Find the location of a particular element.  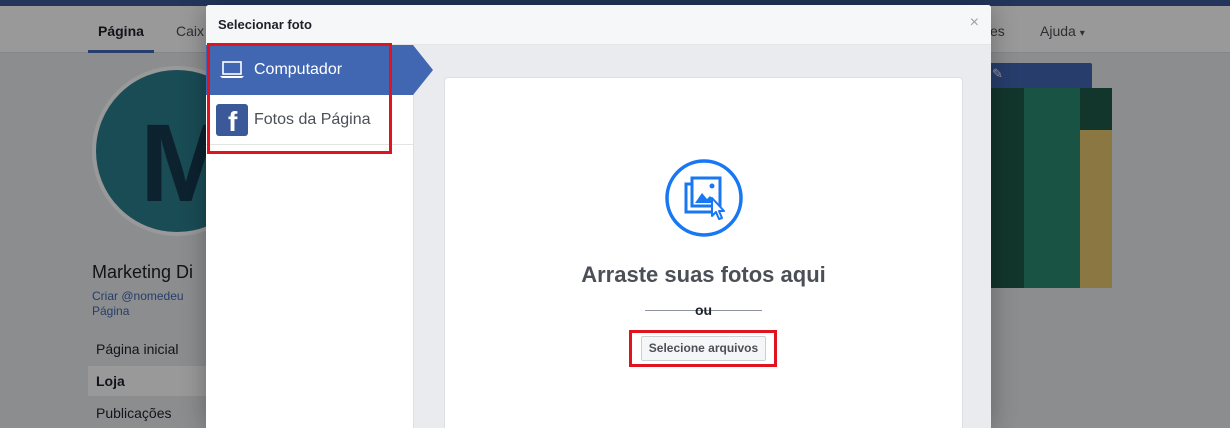

close-icon: × is located at coordinates (974, 23).